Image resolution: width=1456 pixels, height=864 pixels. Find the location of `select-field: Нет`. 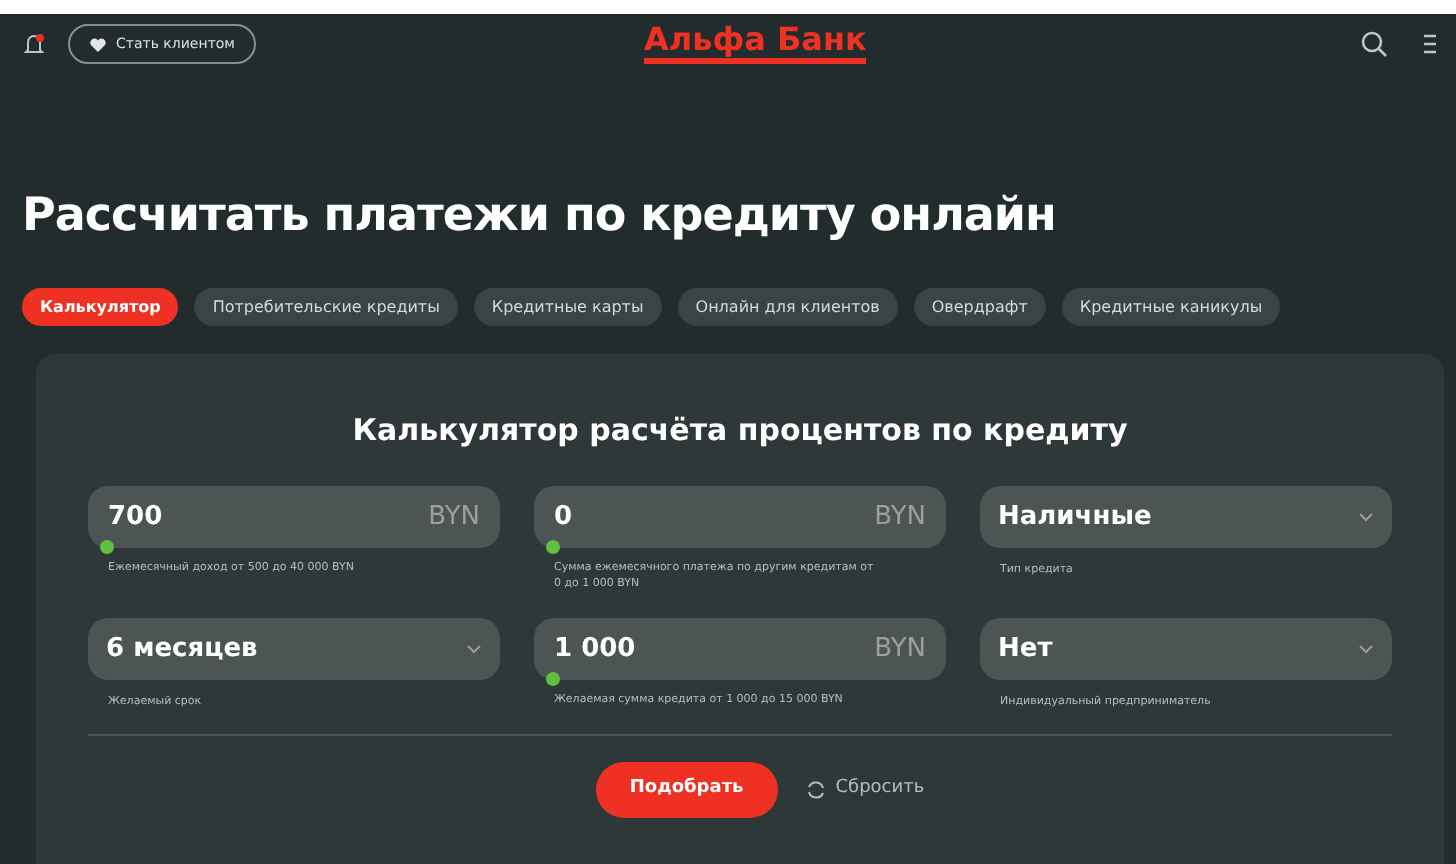

select-field: Нет is located at coordinates (1186, 649).